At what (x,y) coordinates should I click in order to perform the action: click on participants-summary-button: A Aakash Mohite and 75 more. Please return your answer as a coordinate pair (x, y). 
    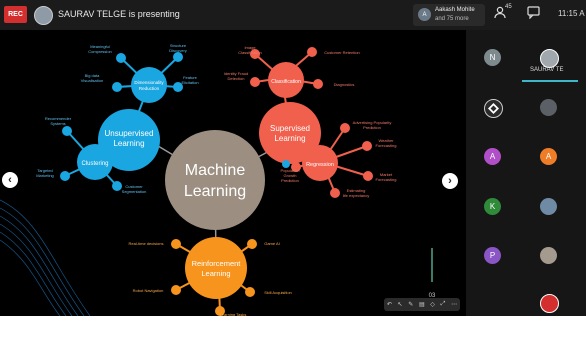
    Looking at the image, I should click on (449, 15).